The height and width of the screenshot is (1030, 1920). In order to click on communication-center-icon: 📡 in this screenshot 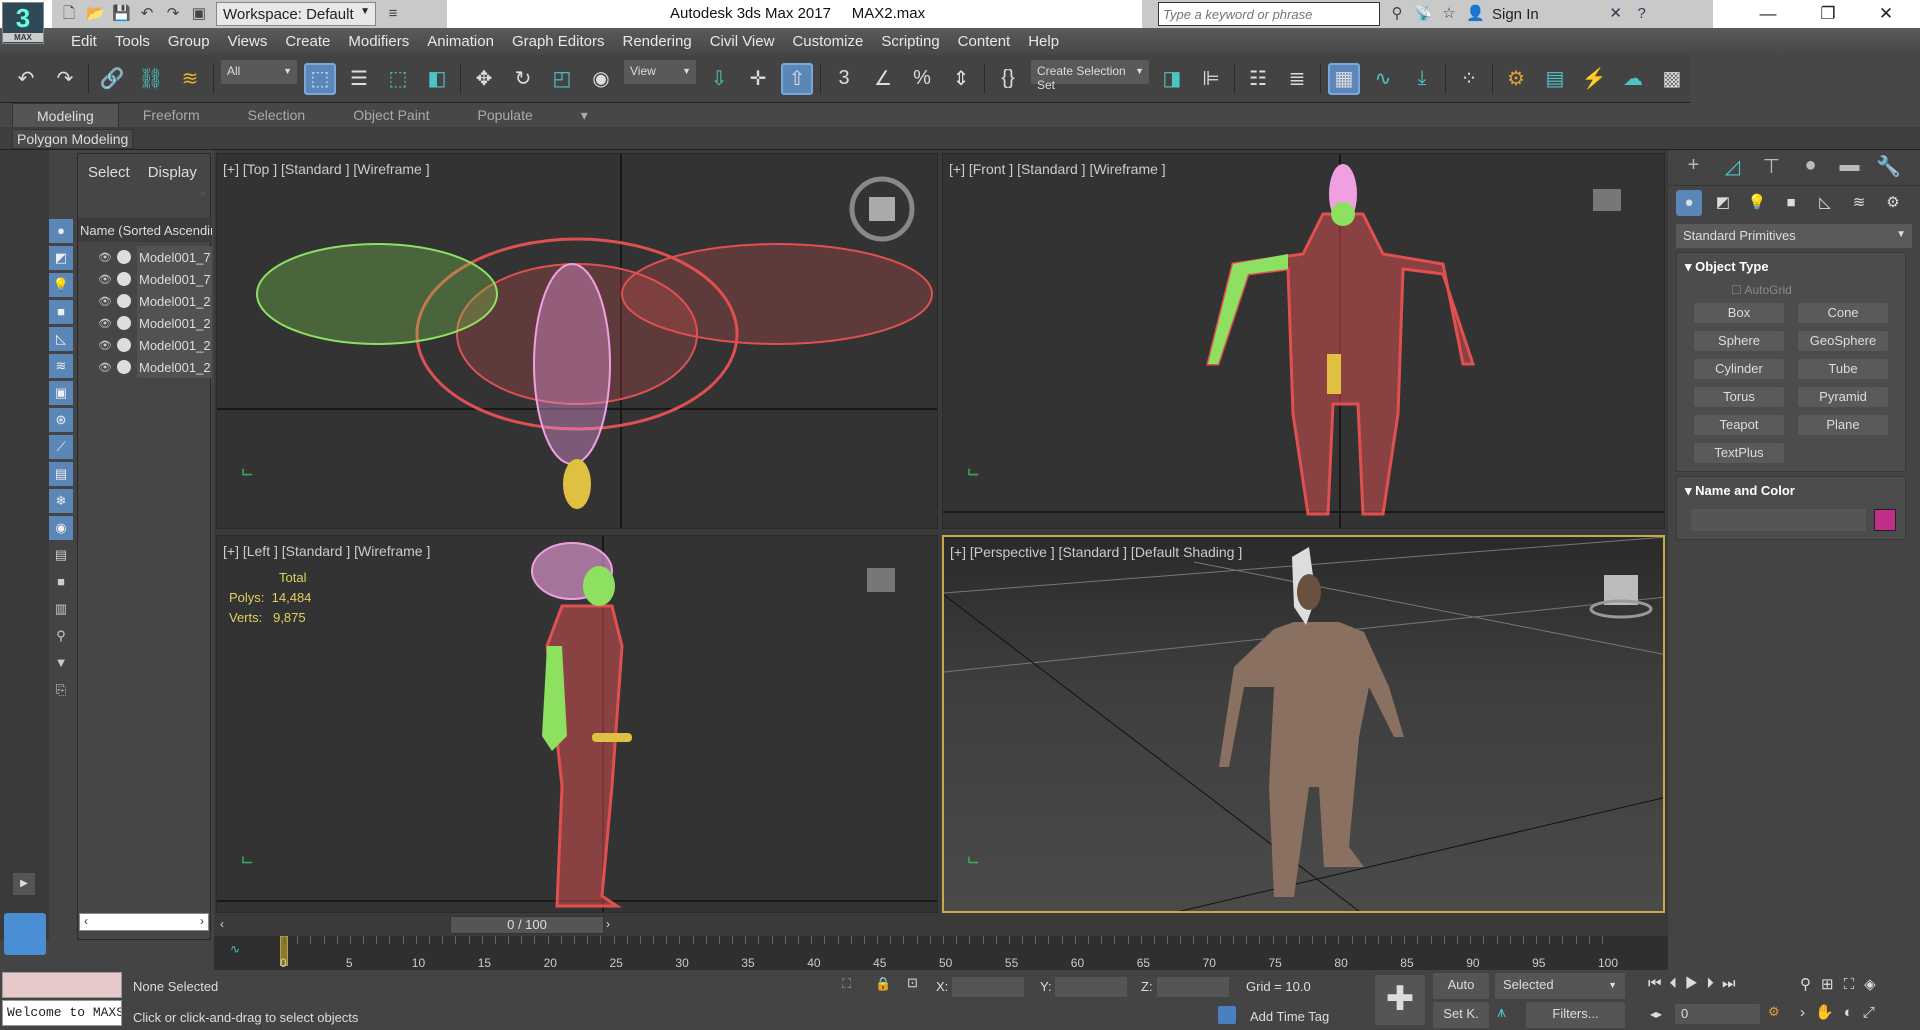, I will do `click(1423, 14)`.